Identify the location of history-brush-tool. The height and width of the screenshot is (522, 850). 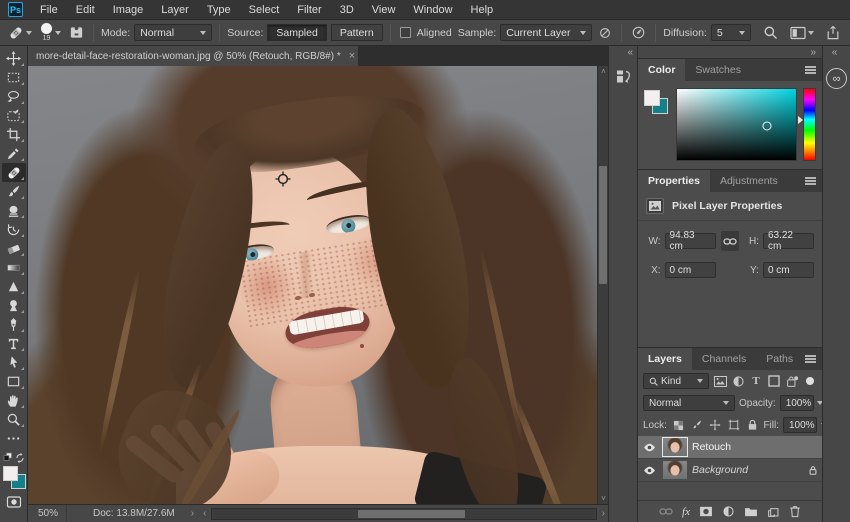
(14, 229).